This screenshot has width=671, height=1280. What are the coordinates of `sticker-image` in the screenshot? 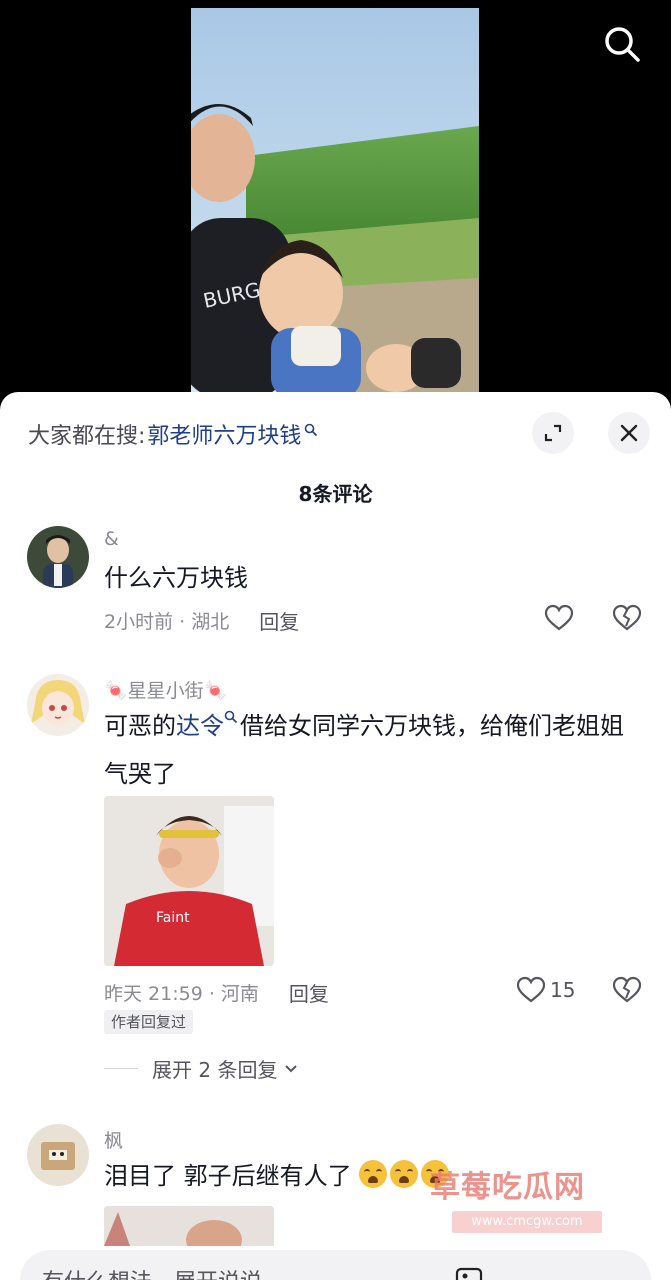 It's located at (189, 1226).